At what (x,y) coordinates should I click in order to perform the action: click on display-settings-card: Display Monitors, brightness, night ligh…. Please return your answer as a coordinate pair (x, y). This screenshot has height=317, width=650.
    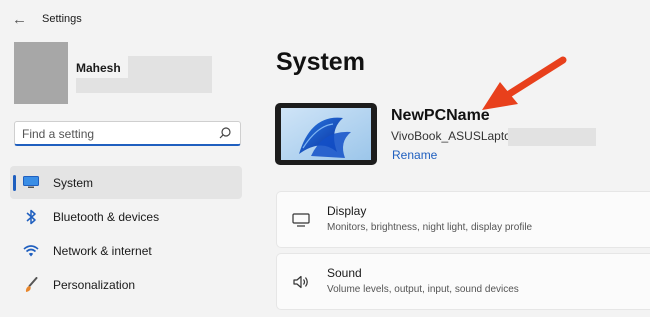
    Looking at the image, I should click on (463, 219).